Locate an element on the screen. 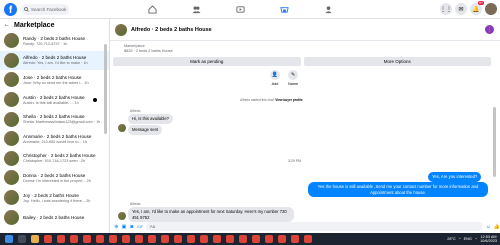  file-explorer-icon is located at coordinates (35, 239).